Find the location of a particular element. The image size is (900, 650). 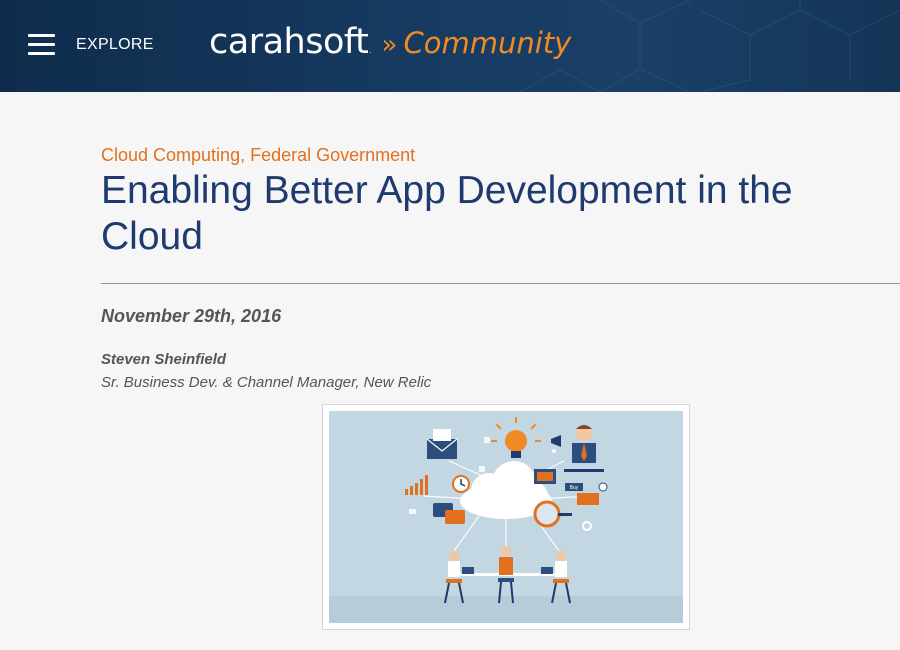

hamburger-menu-icon is located at coordinates (42, 45).